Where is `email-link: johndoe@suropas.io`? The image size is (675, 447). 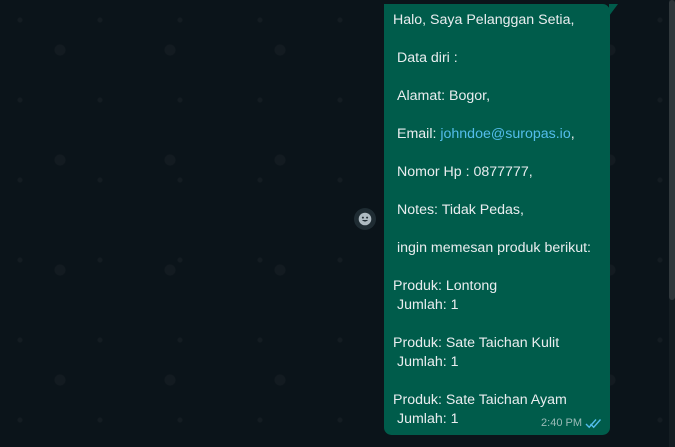 email-link: johndoe@suropas.io is located at coordinates (505, 134).